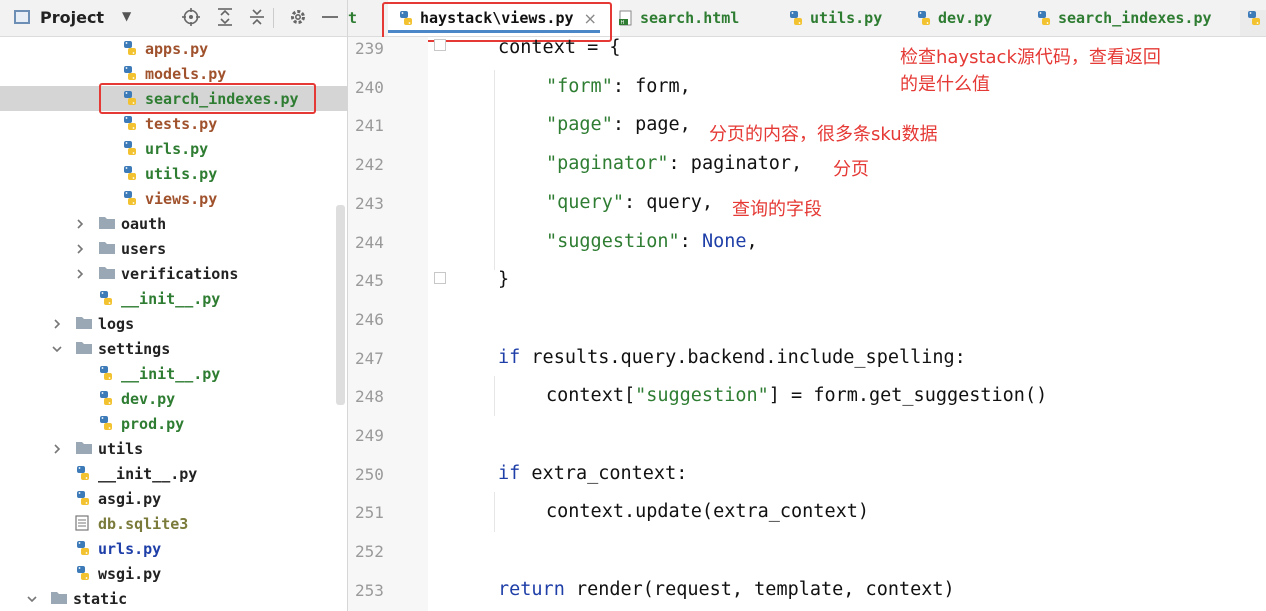  Describe the element at coordinates (173, 523) in the screenshot. I see `tree-file: db.sqlite3` at that location.